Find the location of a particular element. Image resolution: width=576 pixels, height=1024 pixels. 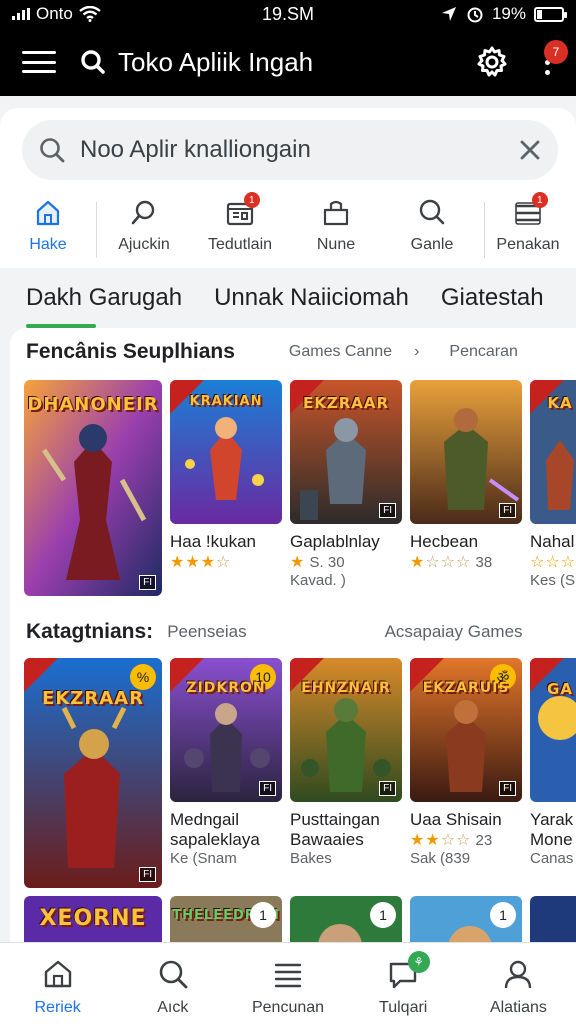

game-meta: Kavad. ) is located at coordinates (318, 580).